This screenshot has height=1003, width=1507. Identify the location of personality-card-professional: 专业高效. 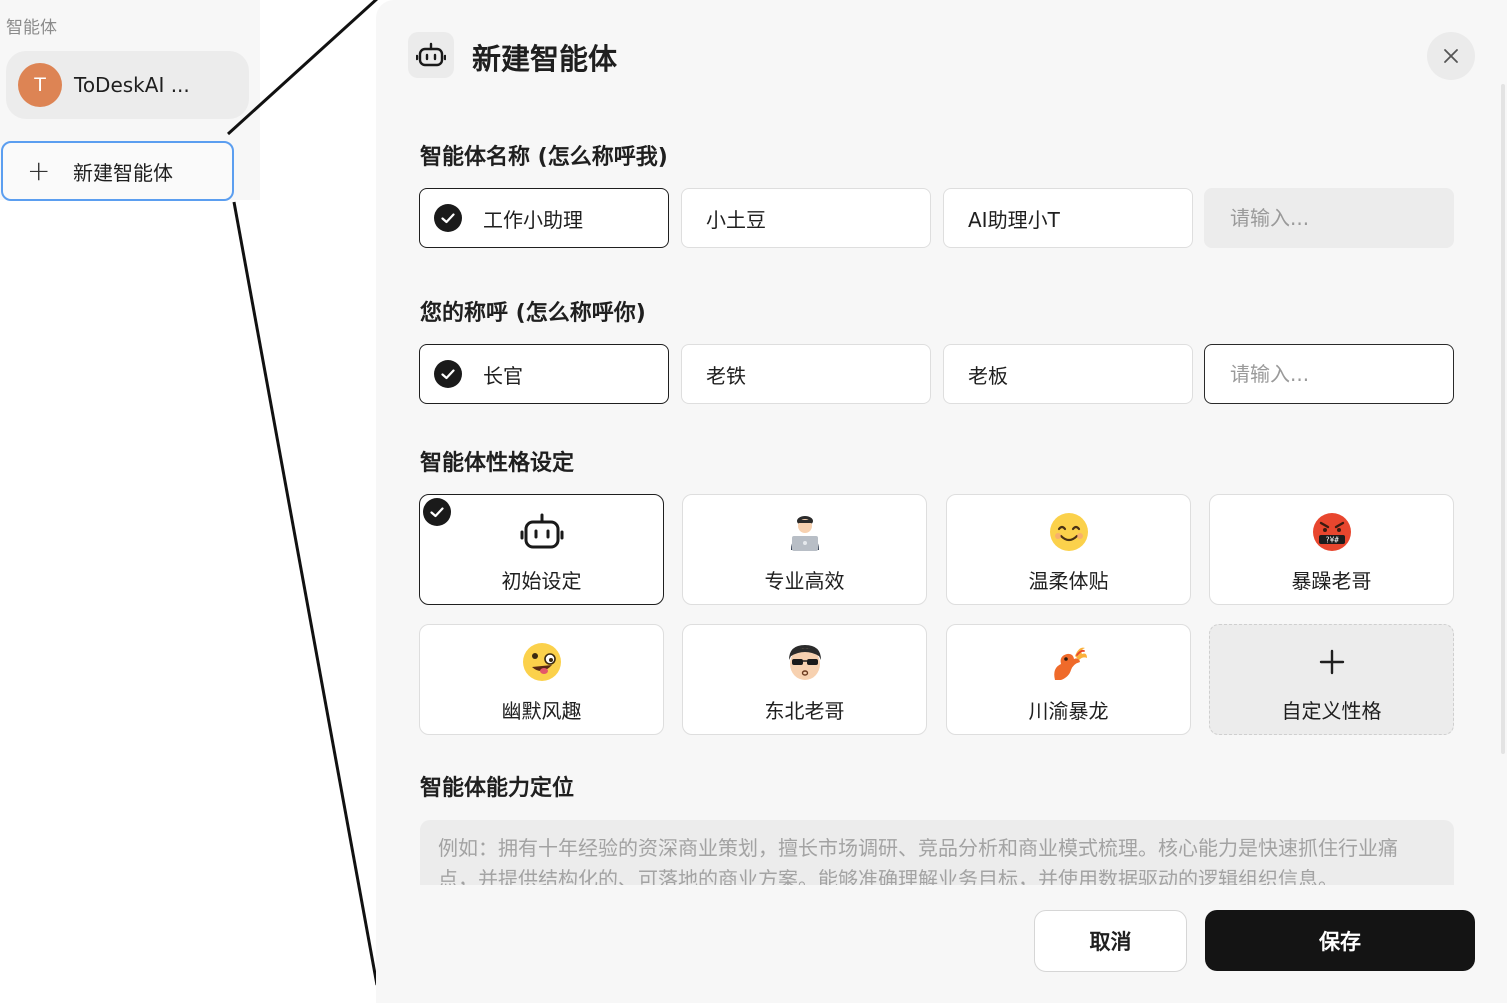
(804, 549).